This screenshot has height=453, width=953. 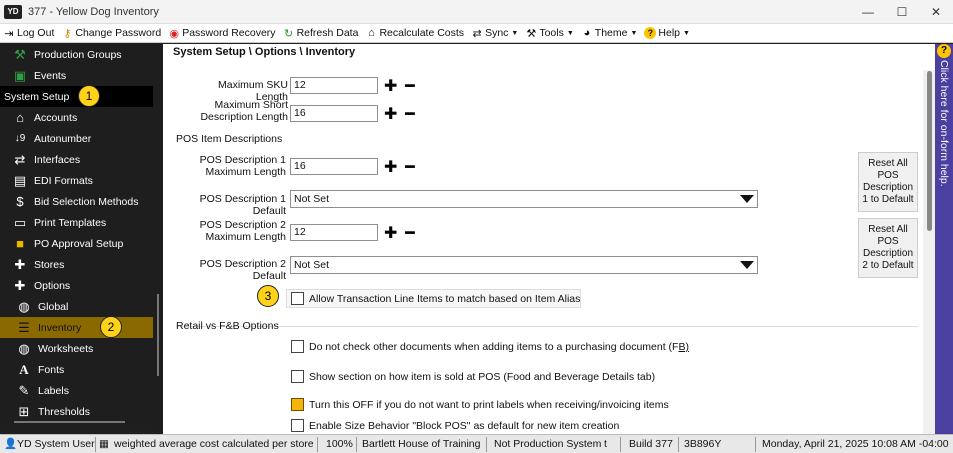 I want to click on main-scroll-thumb, so click(x=929, y=151).